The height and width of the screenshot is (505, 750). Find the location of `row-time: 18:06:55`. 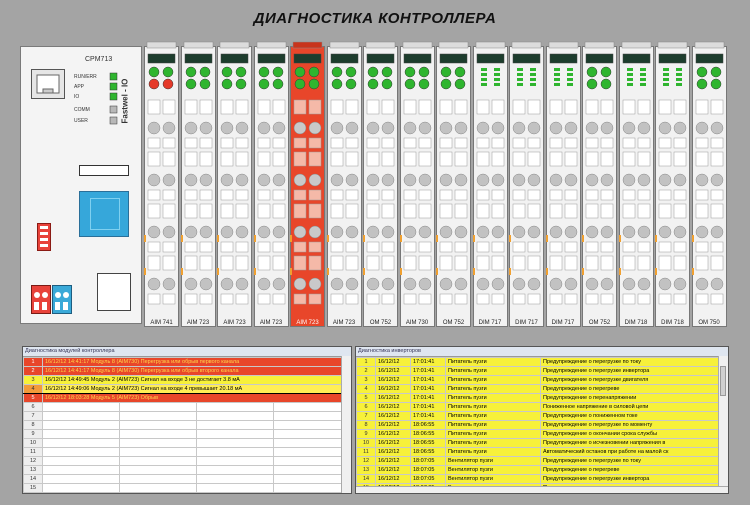

row-time: 18:06:55 is located at coordinates (428, 443).